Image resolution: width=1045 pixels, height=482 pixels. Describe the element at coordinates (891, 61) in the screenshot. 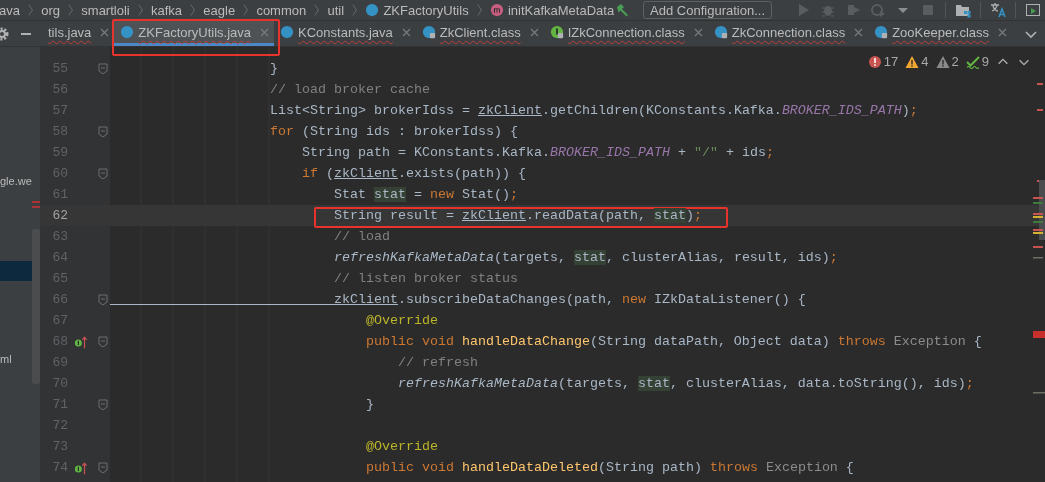

I see `inspection-count: 17` at that location.